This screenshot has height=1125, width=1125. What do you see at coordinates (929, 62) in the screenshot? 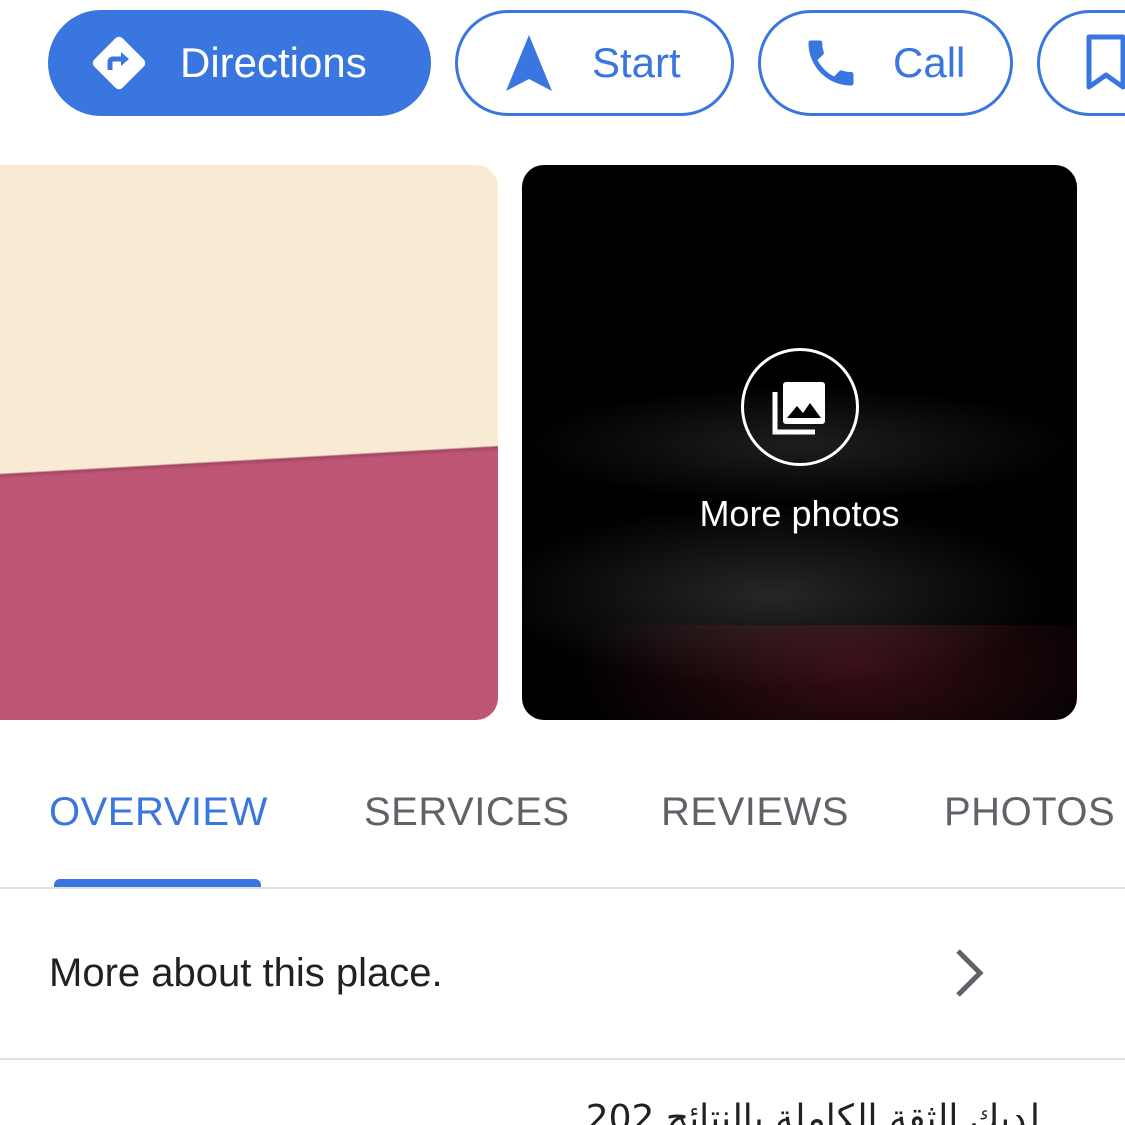
I see `call-label: Call` at bounding box center [929, 62].